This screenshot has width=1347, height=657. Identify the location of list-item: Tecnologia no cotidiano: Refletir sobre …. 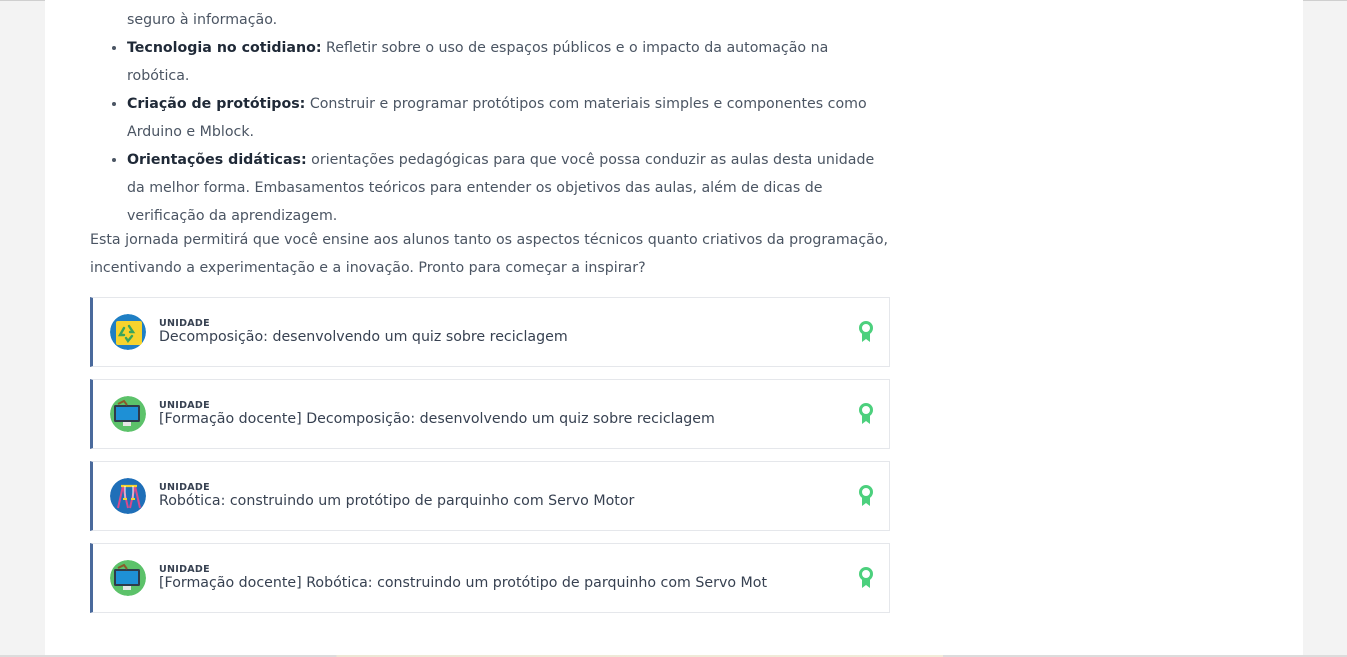
(508, 62).